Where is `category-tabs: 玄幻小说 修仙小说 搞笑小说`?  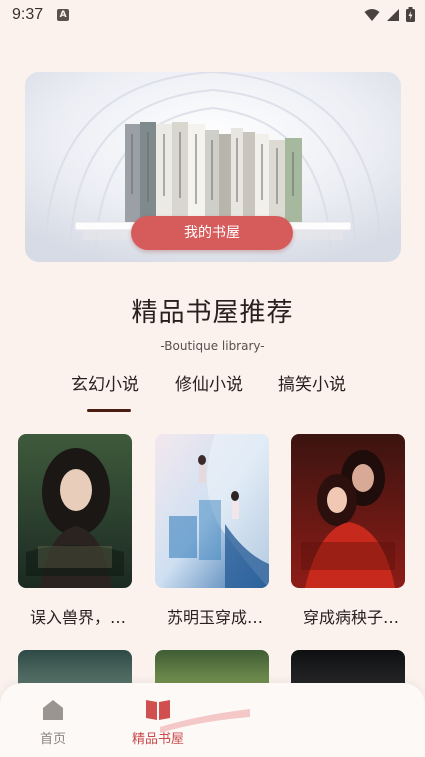
category-tabs: 玄幻小说 修仙小说 搞笑小说 is located at coordinates (212, 392).